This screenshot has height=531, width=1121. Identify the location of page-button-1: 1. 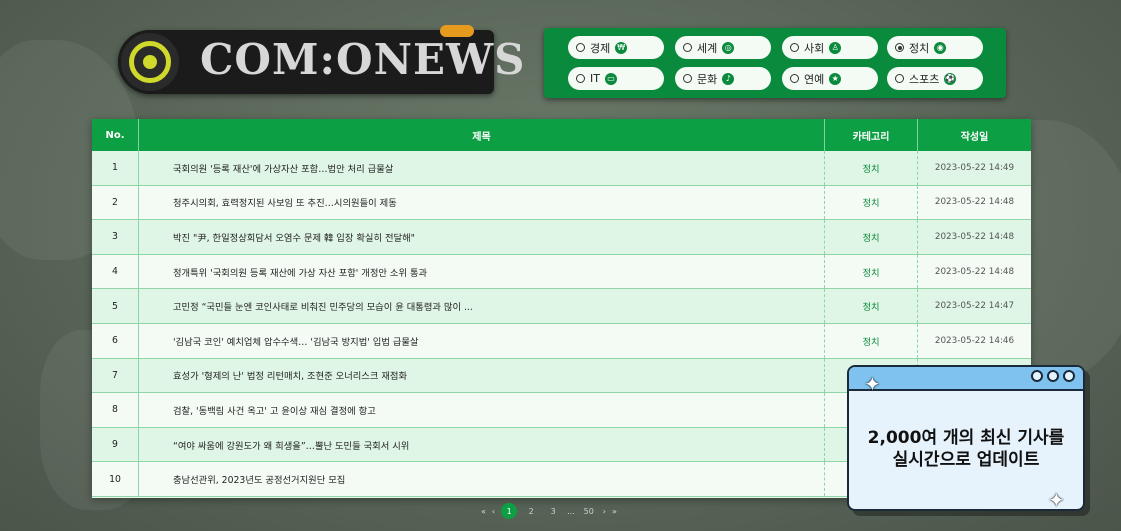
(509, 511).